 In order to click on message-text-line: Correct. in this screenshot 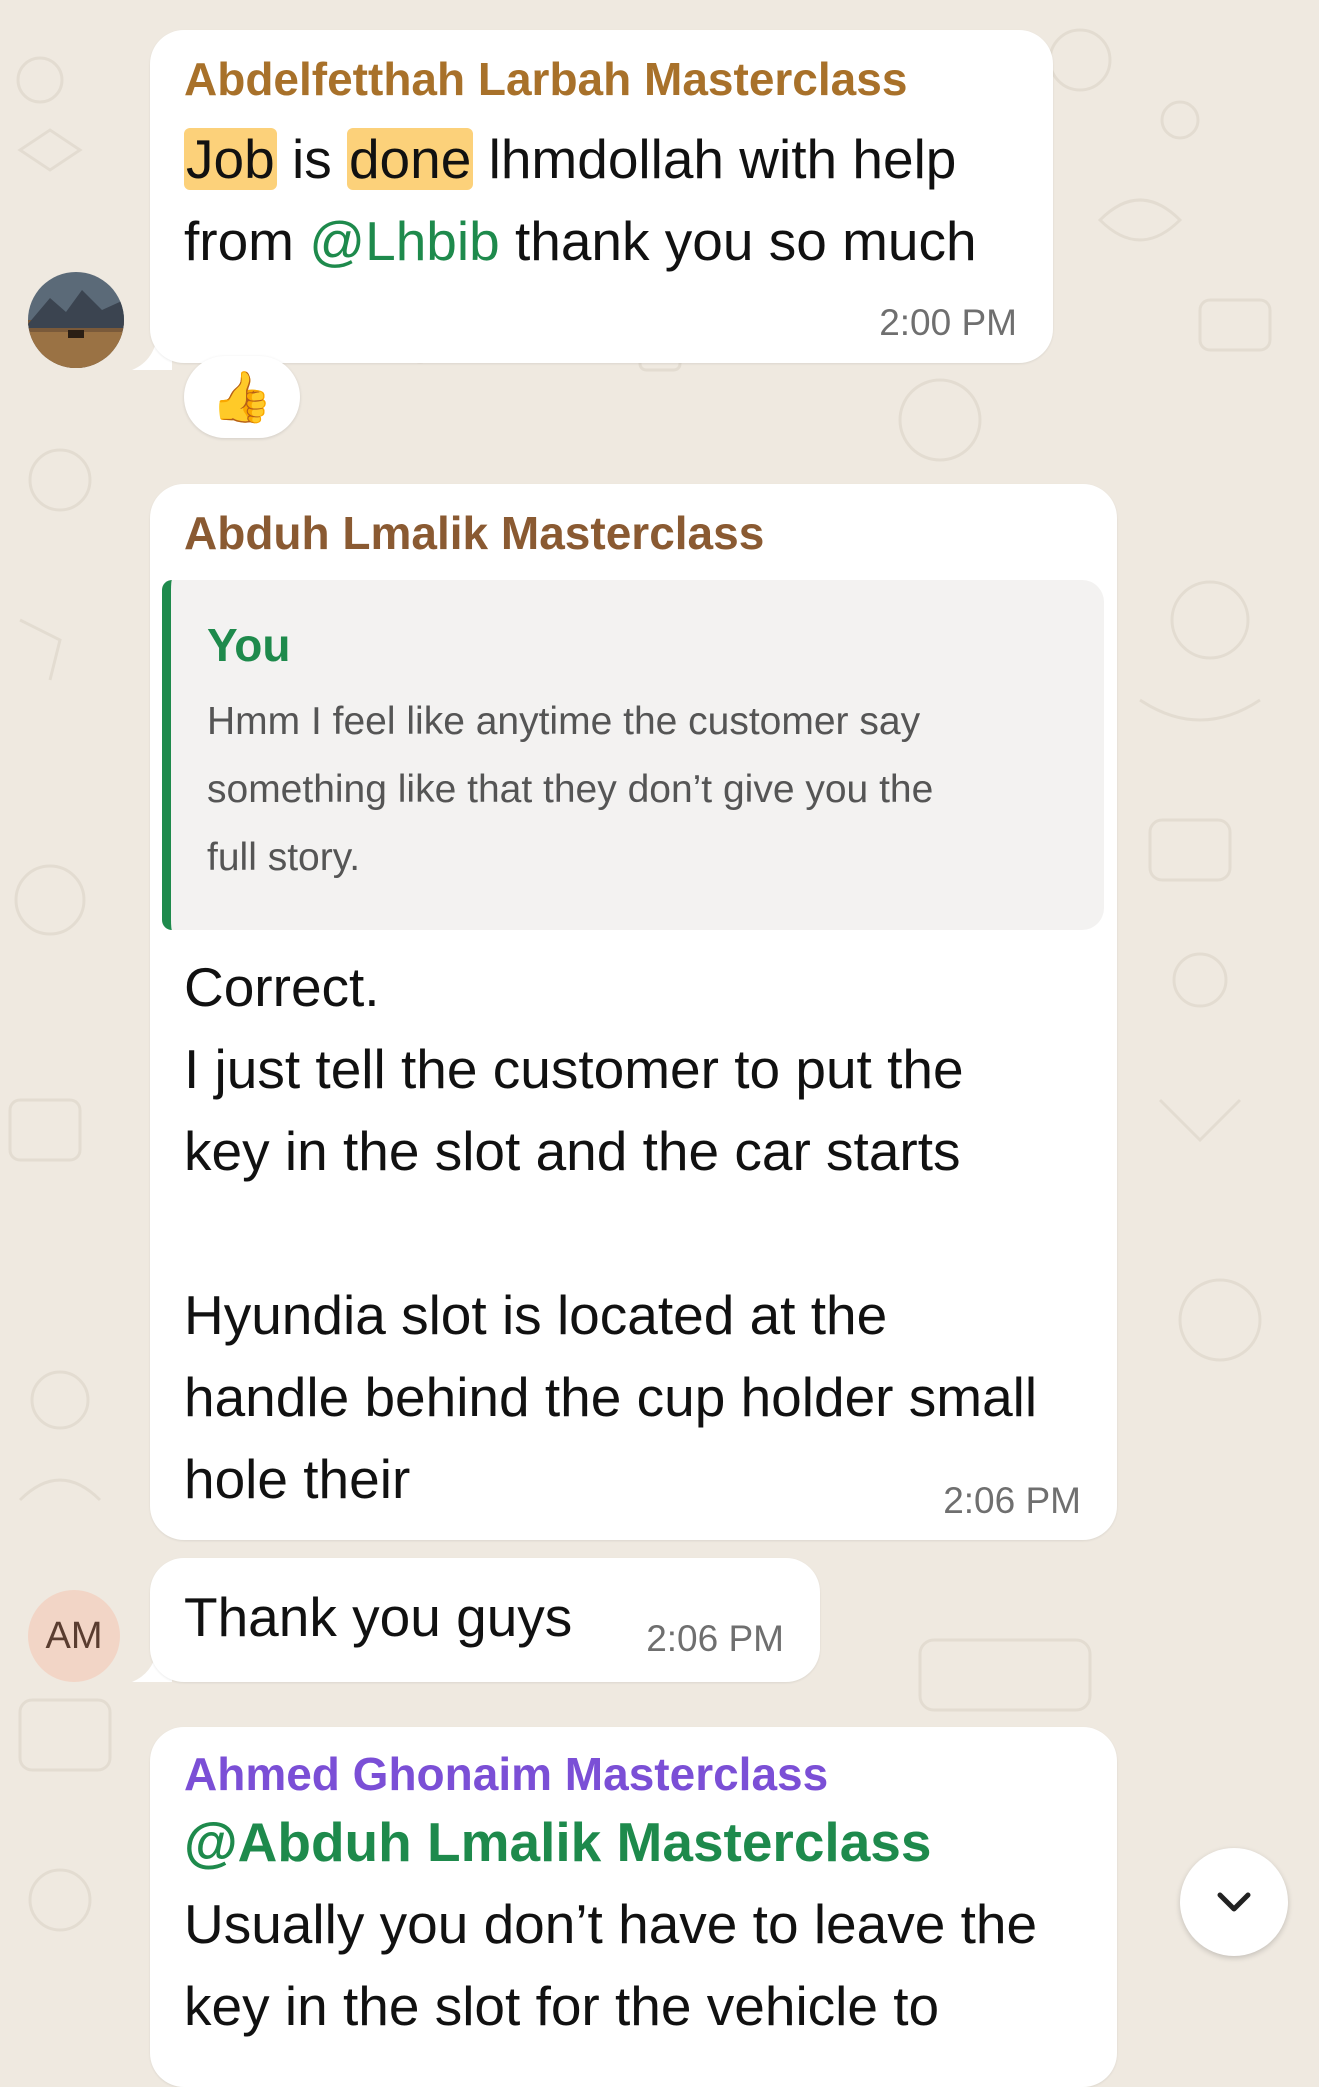, I will do `click(282, 987)`.